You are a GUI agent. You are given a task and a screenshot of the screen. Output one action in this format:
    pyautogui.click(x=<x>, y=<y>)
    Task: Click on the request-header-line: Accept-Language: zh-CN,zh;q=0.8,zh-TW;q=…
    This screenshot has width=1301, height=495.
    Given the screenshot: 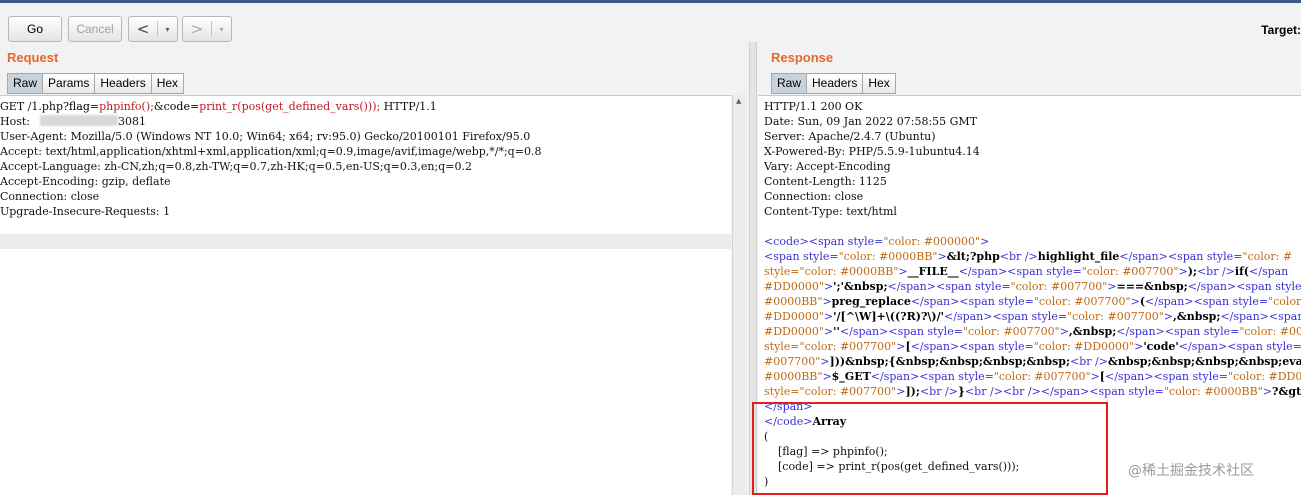 What is the action you would take?
    pyautogui.click(x=236, y=166)
    